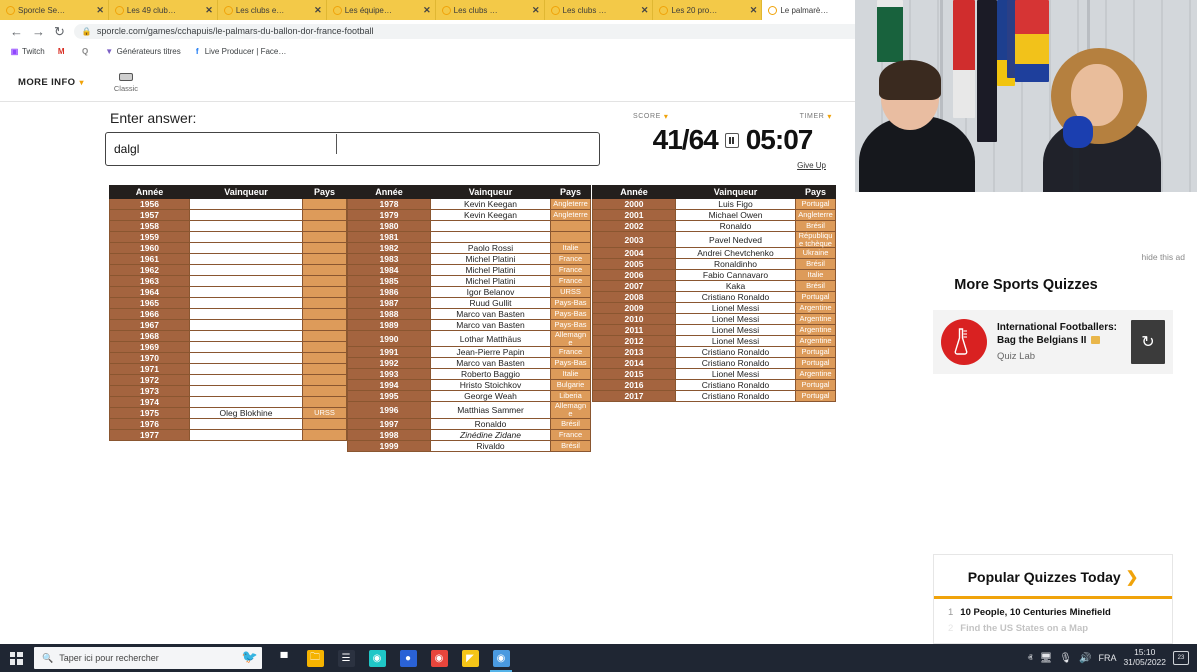  I want to click on bookmark-2: Q, so click(87, 51).